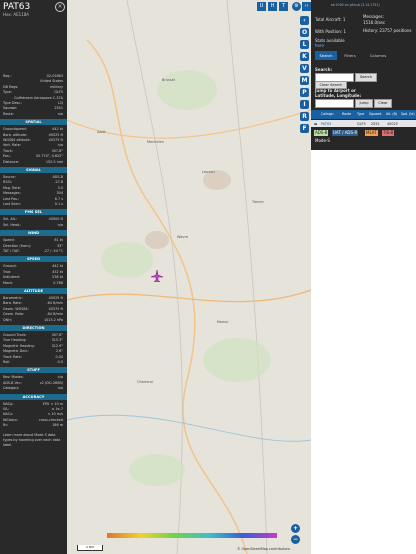 Image resolution: width=416 pixels, height=554 pixels. I want to click on detail-key: DB flags:, so click(11, 86).